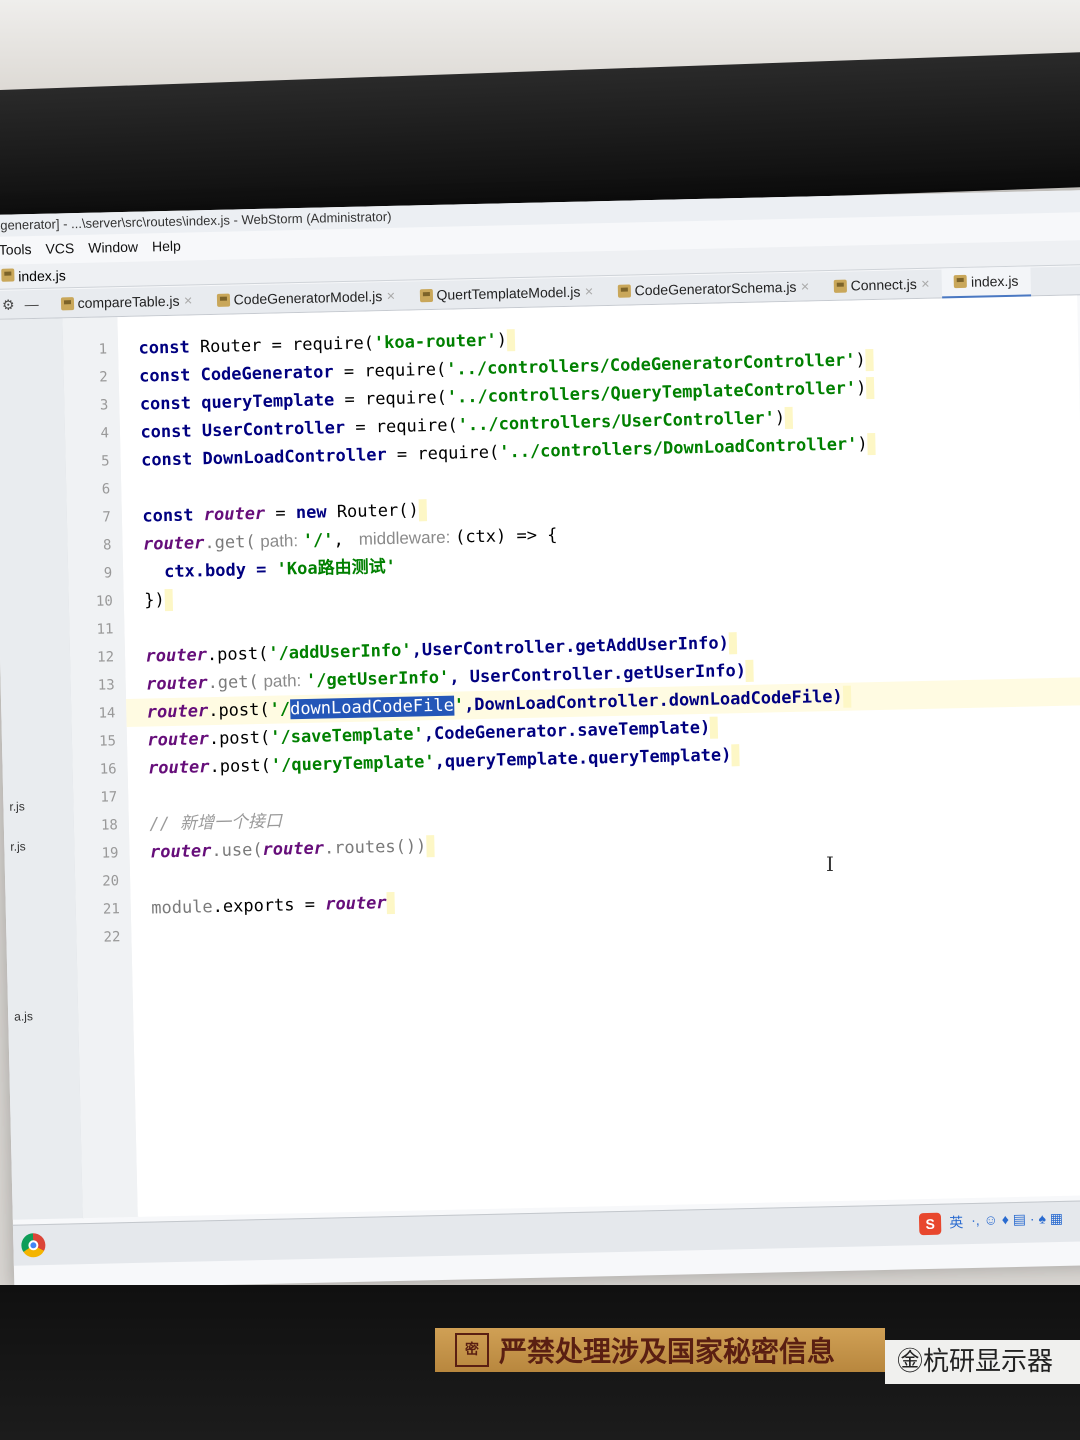 The width and height of the screenshot is (1080, 1440). I want to click on sogou-icon: S, so click(930, 1224).